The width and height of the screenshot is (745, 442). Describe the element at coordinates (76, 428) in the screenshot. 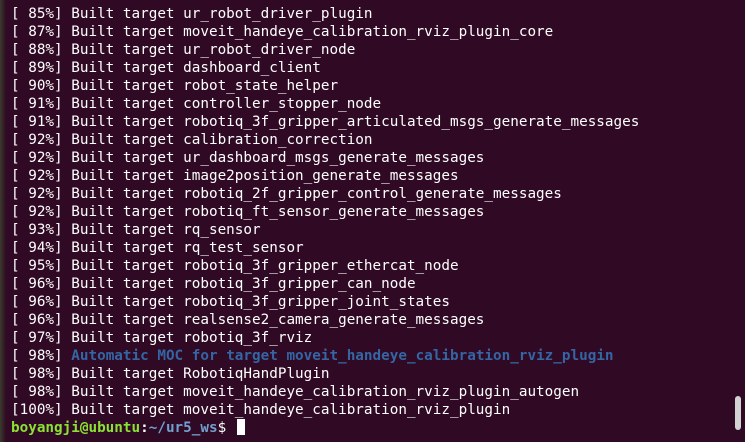

I see `prompt-user-host: boyangji@ubuntu` at that location.